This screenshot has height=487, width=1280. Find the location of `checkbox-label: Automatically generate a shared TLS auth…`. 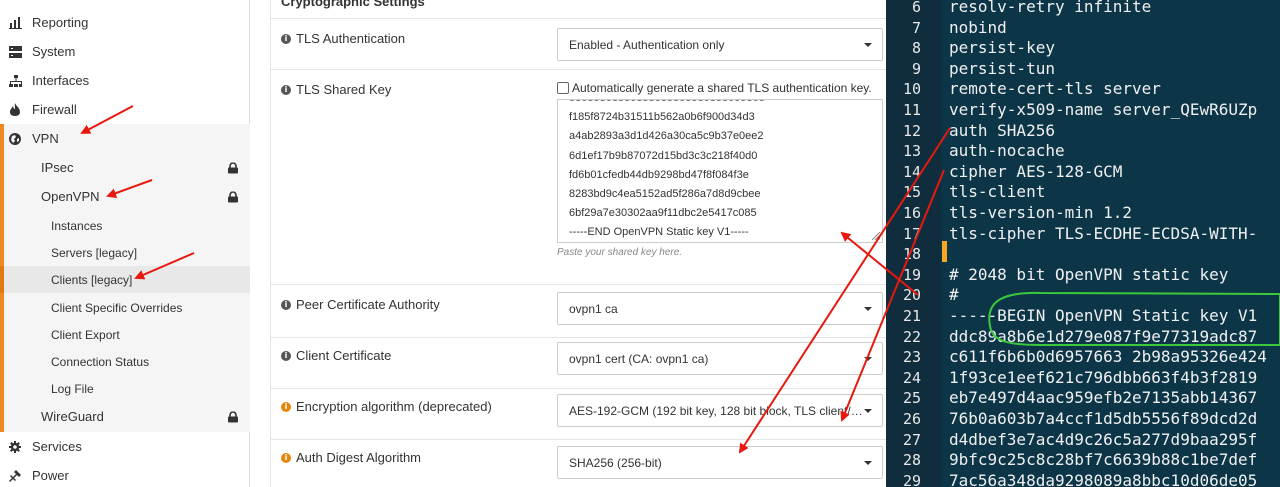

checkbox-label: Automatically generate a shared TLS auth… is located at coordinates (722, 88).